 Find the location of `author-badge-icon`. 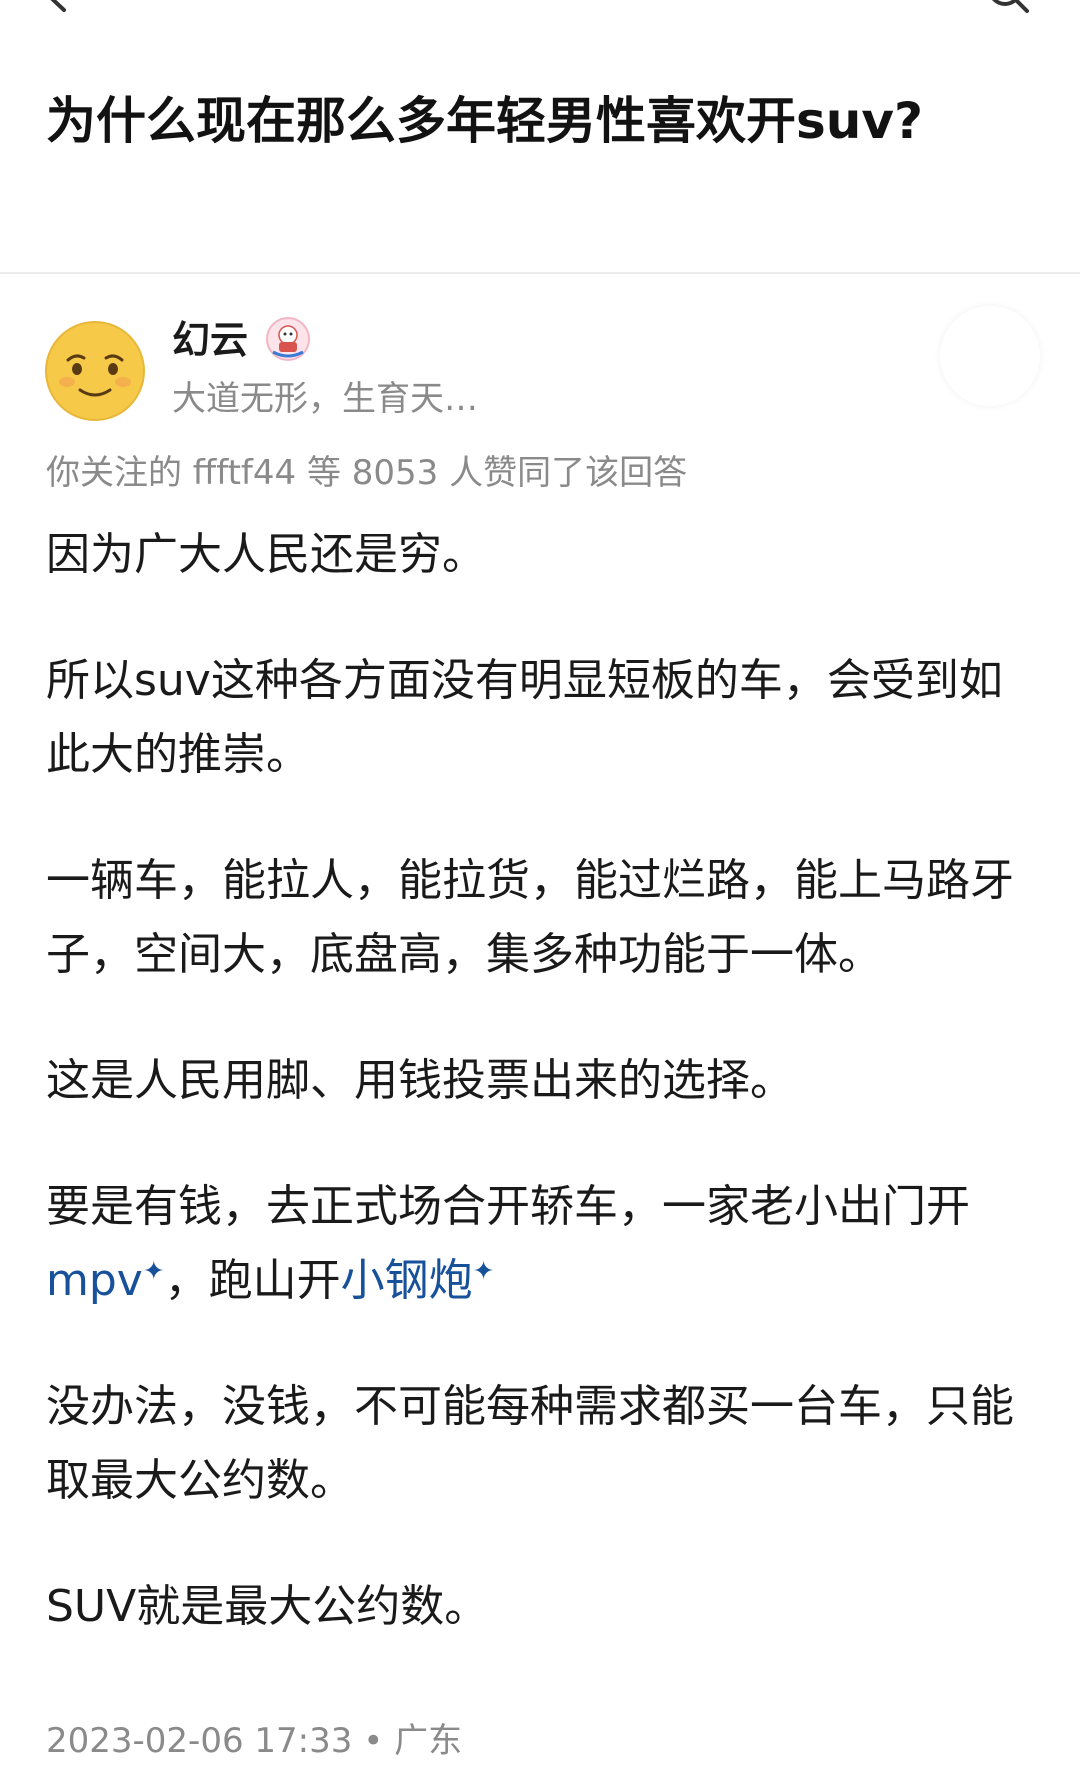

author-badge-icon is located at coordinates (288, 339).